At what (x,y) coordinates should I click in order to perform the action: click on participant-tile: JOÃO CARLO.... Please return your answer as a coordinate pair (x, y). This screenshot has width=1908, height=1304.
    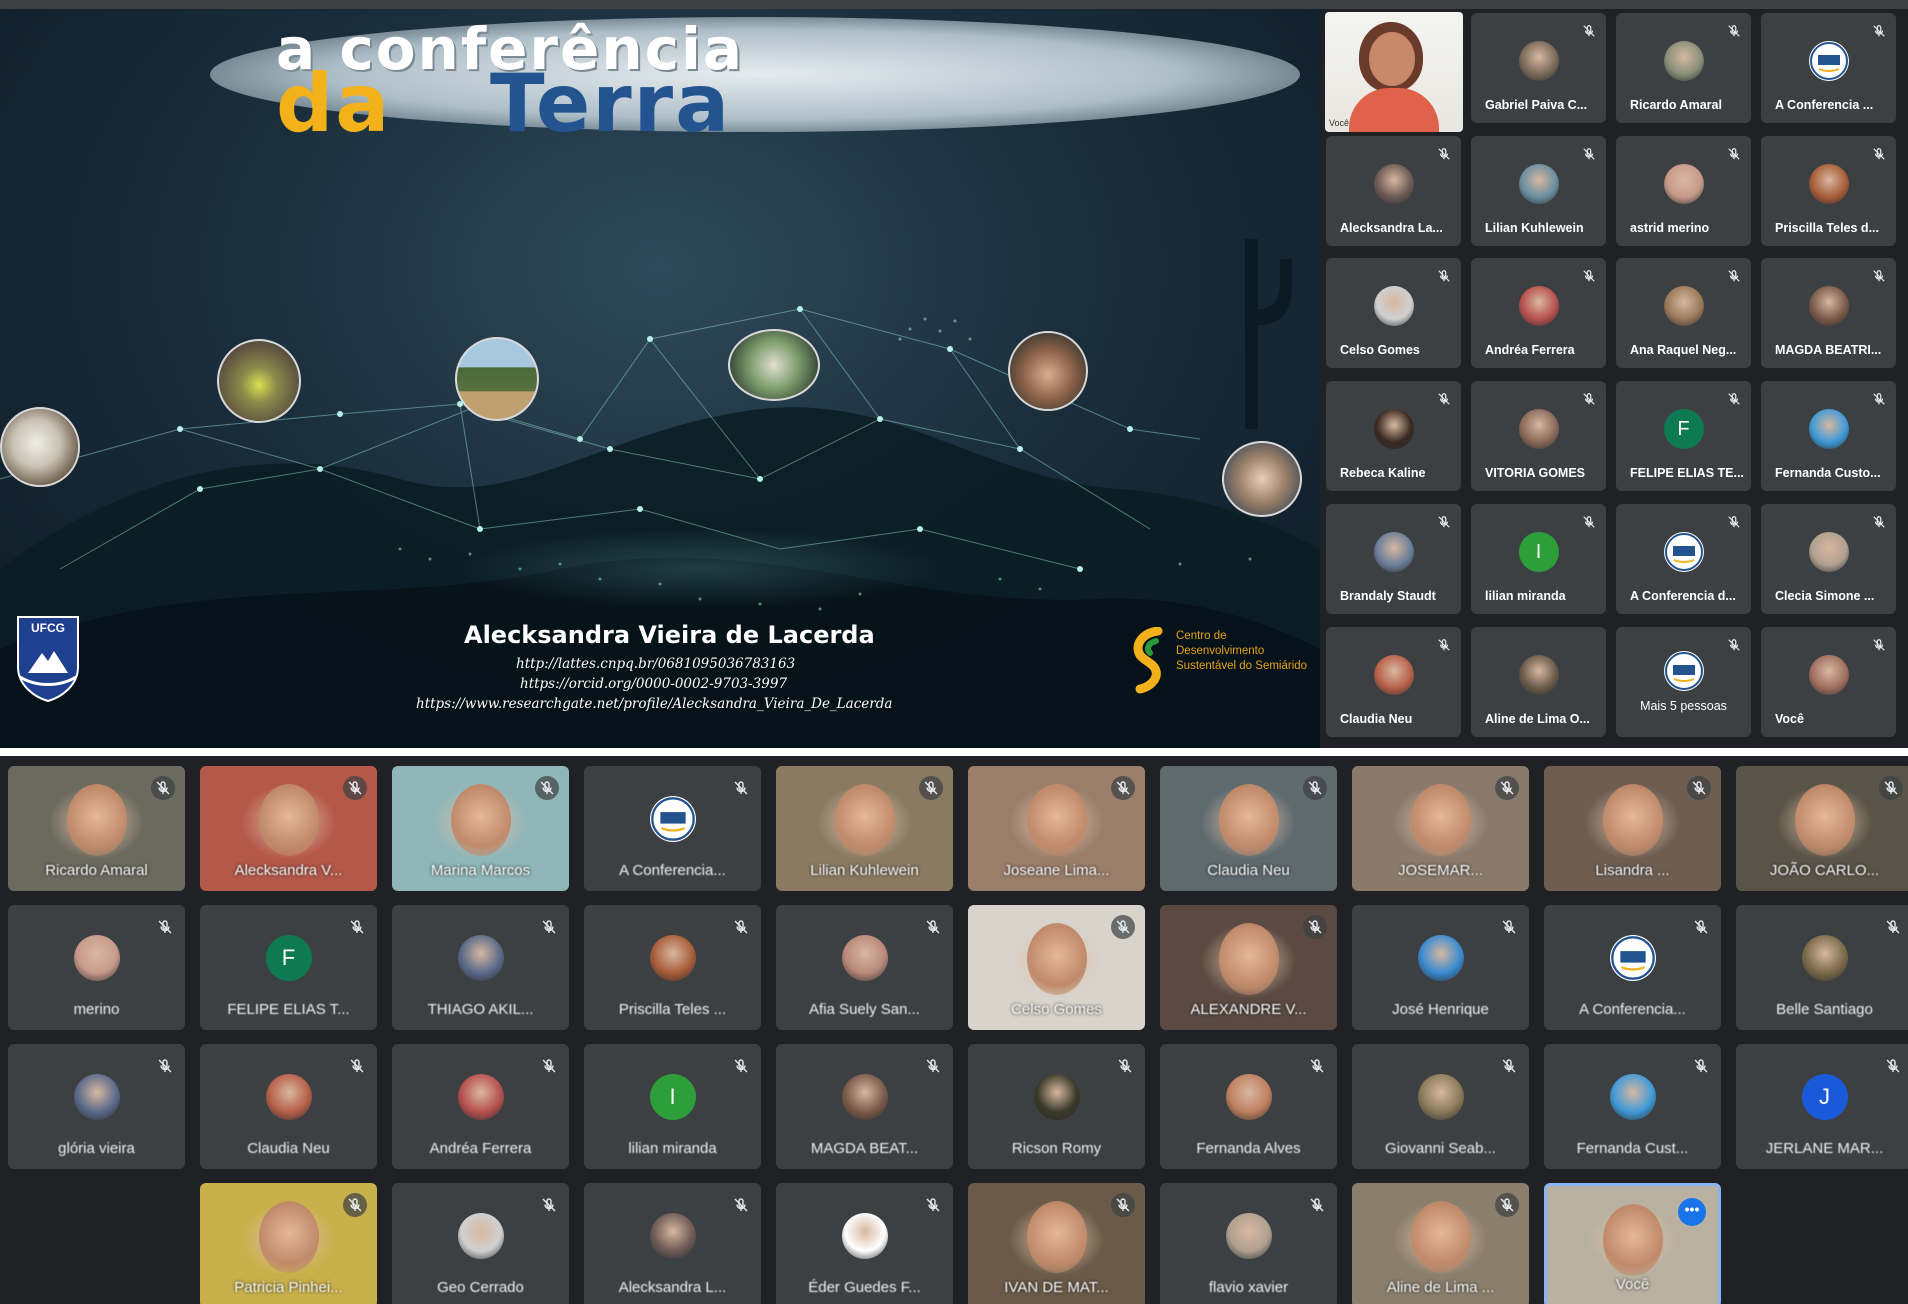
    Looking at the image, I should click on (1822, 828).